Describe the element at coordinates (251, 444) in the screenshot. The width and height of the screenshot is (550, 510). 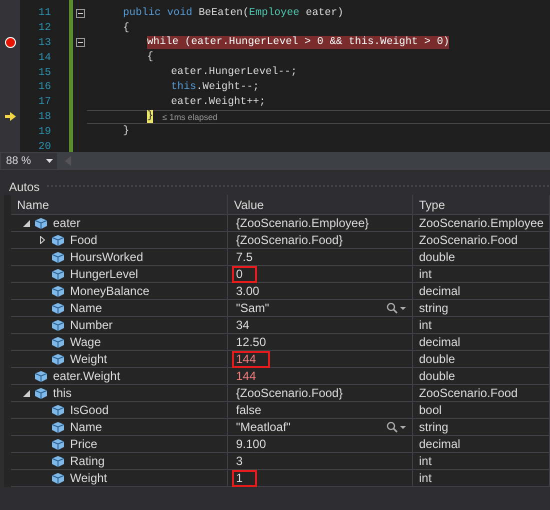
I see `variable-value: 9.100` at that location.